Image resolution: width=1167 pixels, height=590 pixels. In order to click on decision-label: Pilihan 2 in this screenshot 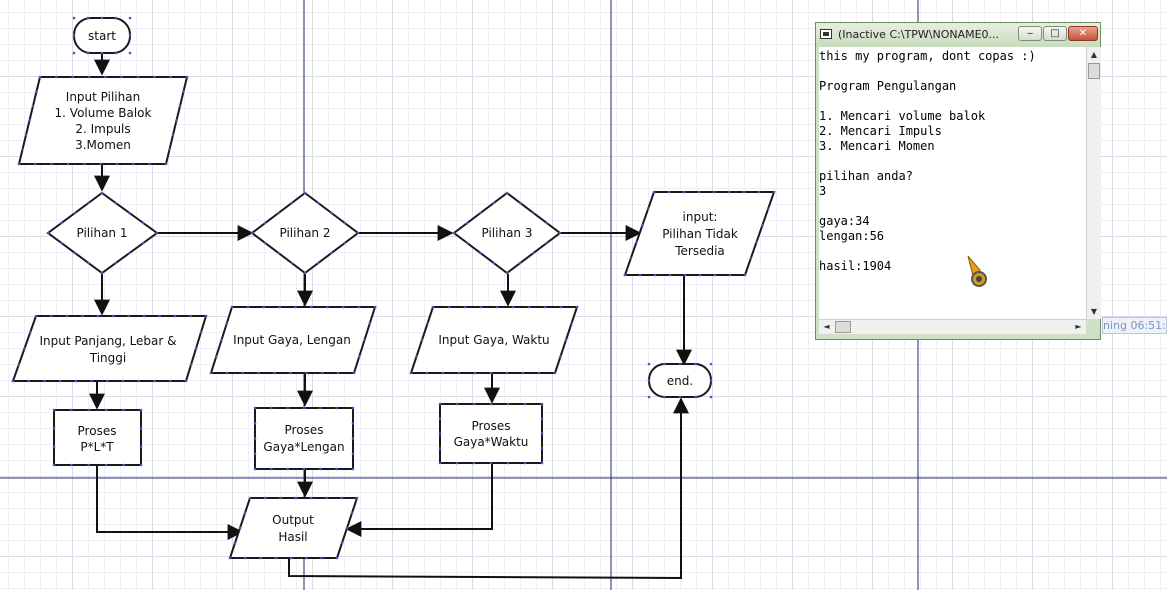, I will do `click(305, 233)`.